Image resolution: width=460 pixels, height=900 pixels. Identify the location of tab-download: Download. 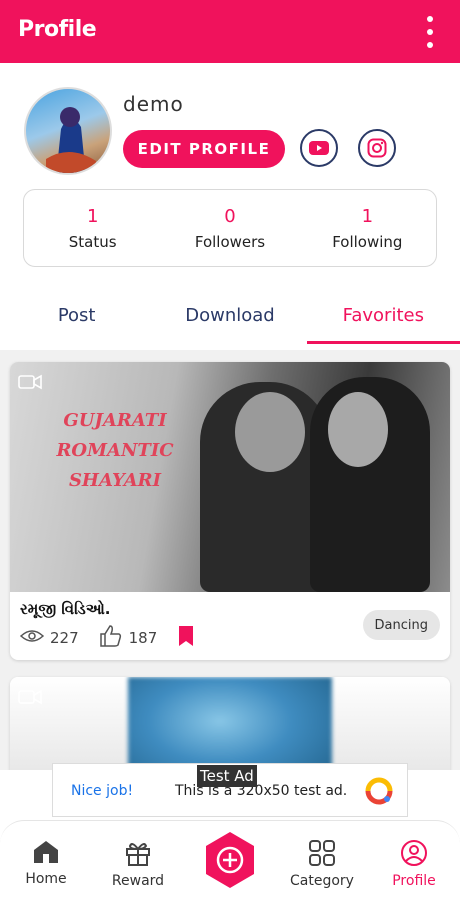
(229, 318).